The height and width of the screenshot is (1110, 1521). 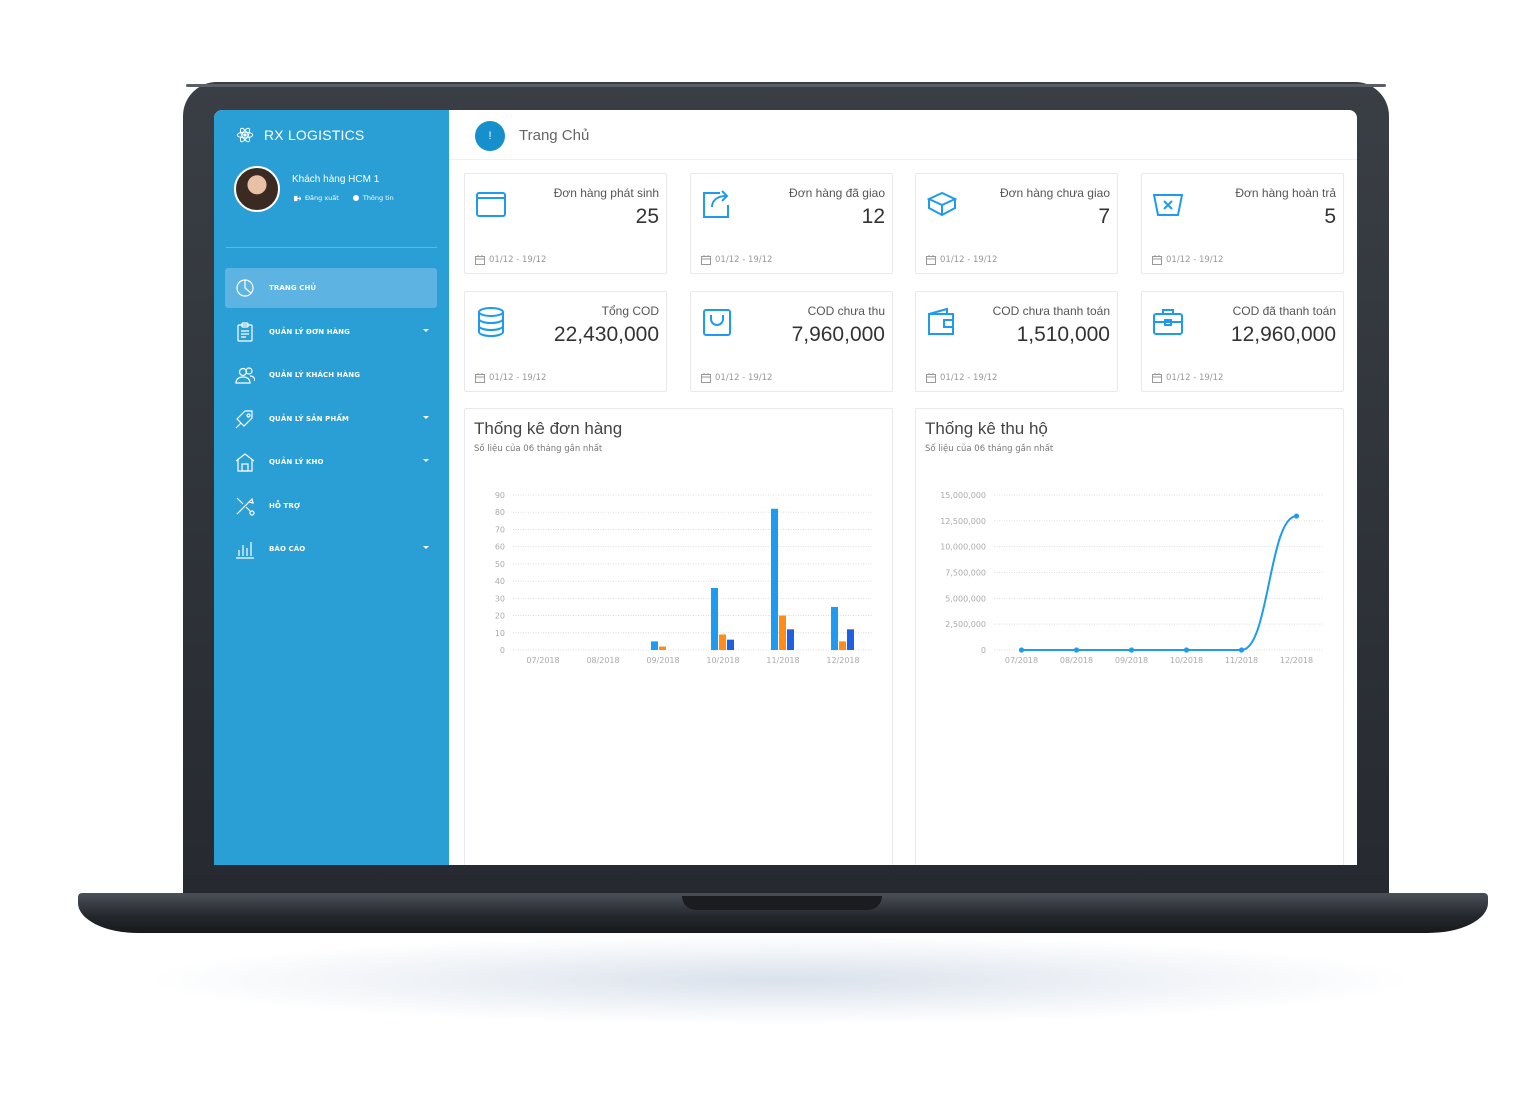 I want to click on sidebar-divider, so click(x=331, y=247).